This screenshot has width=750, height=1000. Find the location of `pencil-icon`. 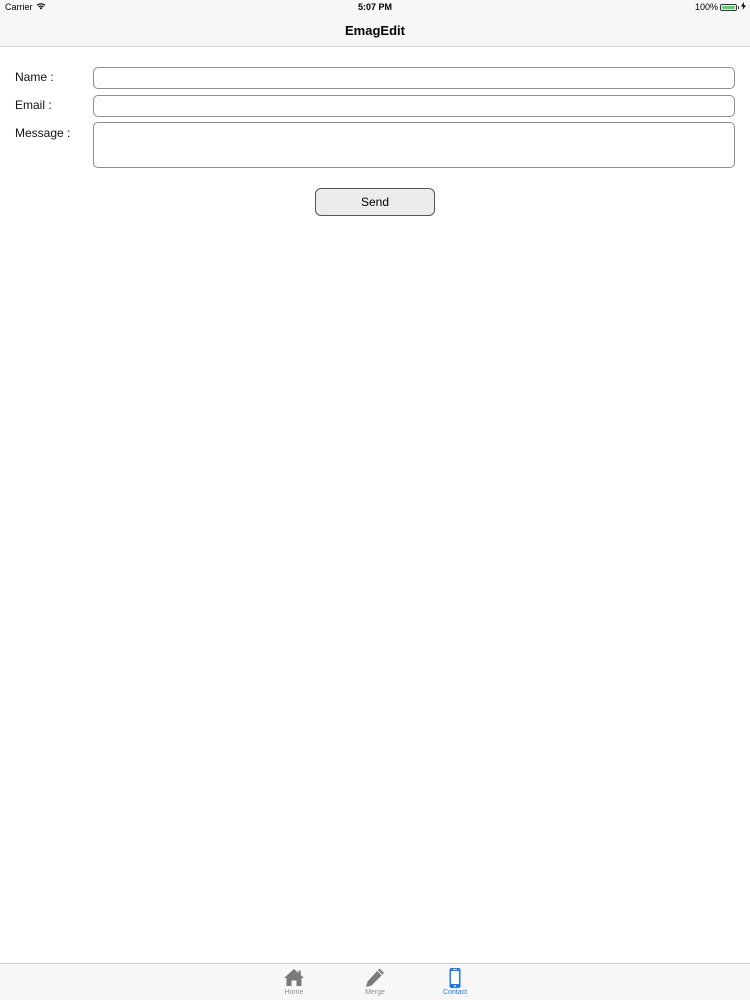

pencil-icon is located at coordinates (375, 977).